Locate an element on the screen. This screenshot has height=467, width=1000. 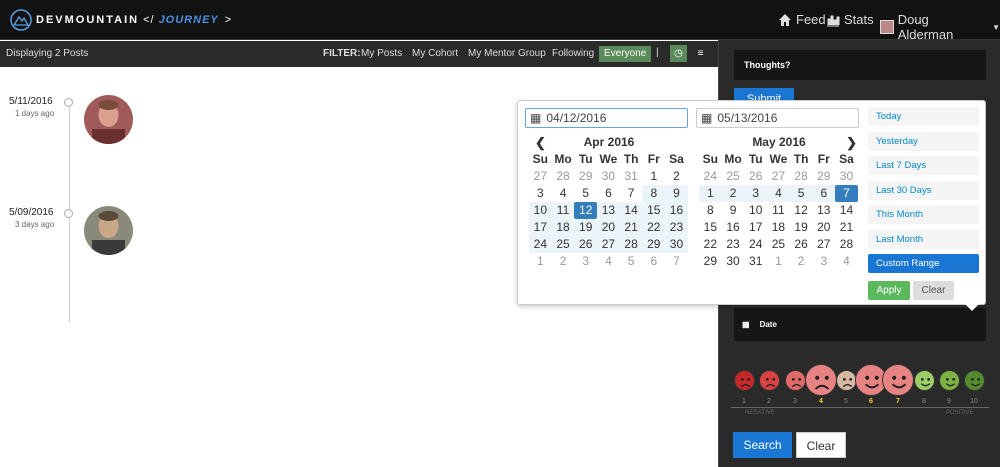
range-option: Yesterday is located at coordinates (923, 141).